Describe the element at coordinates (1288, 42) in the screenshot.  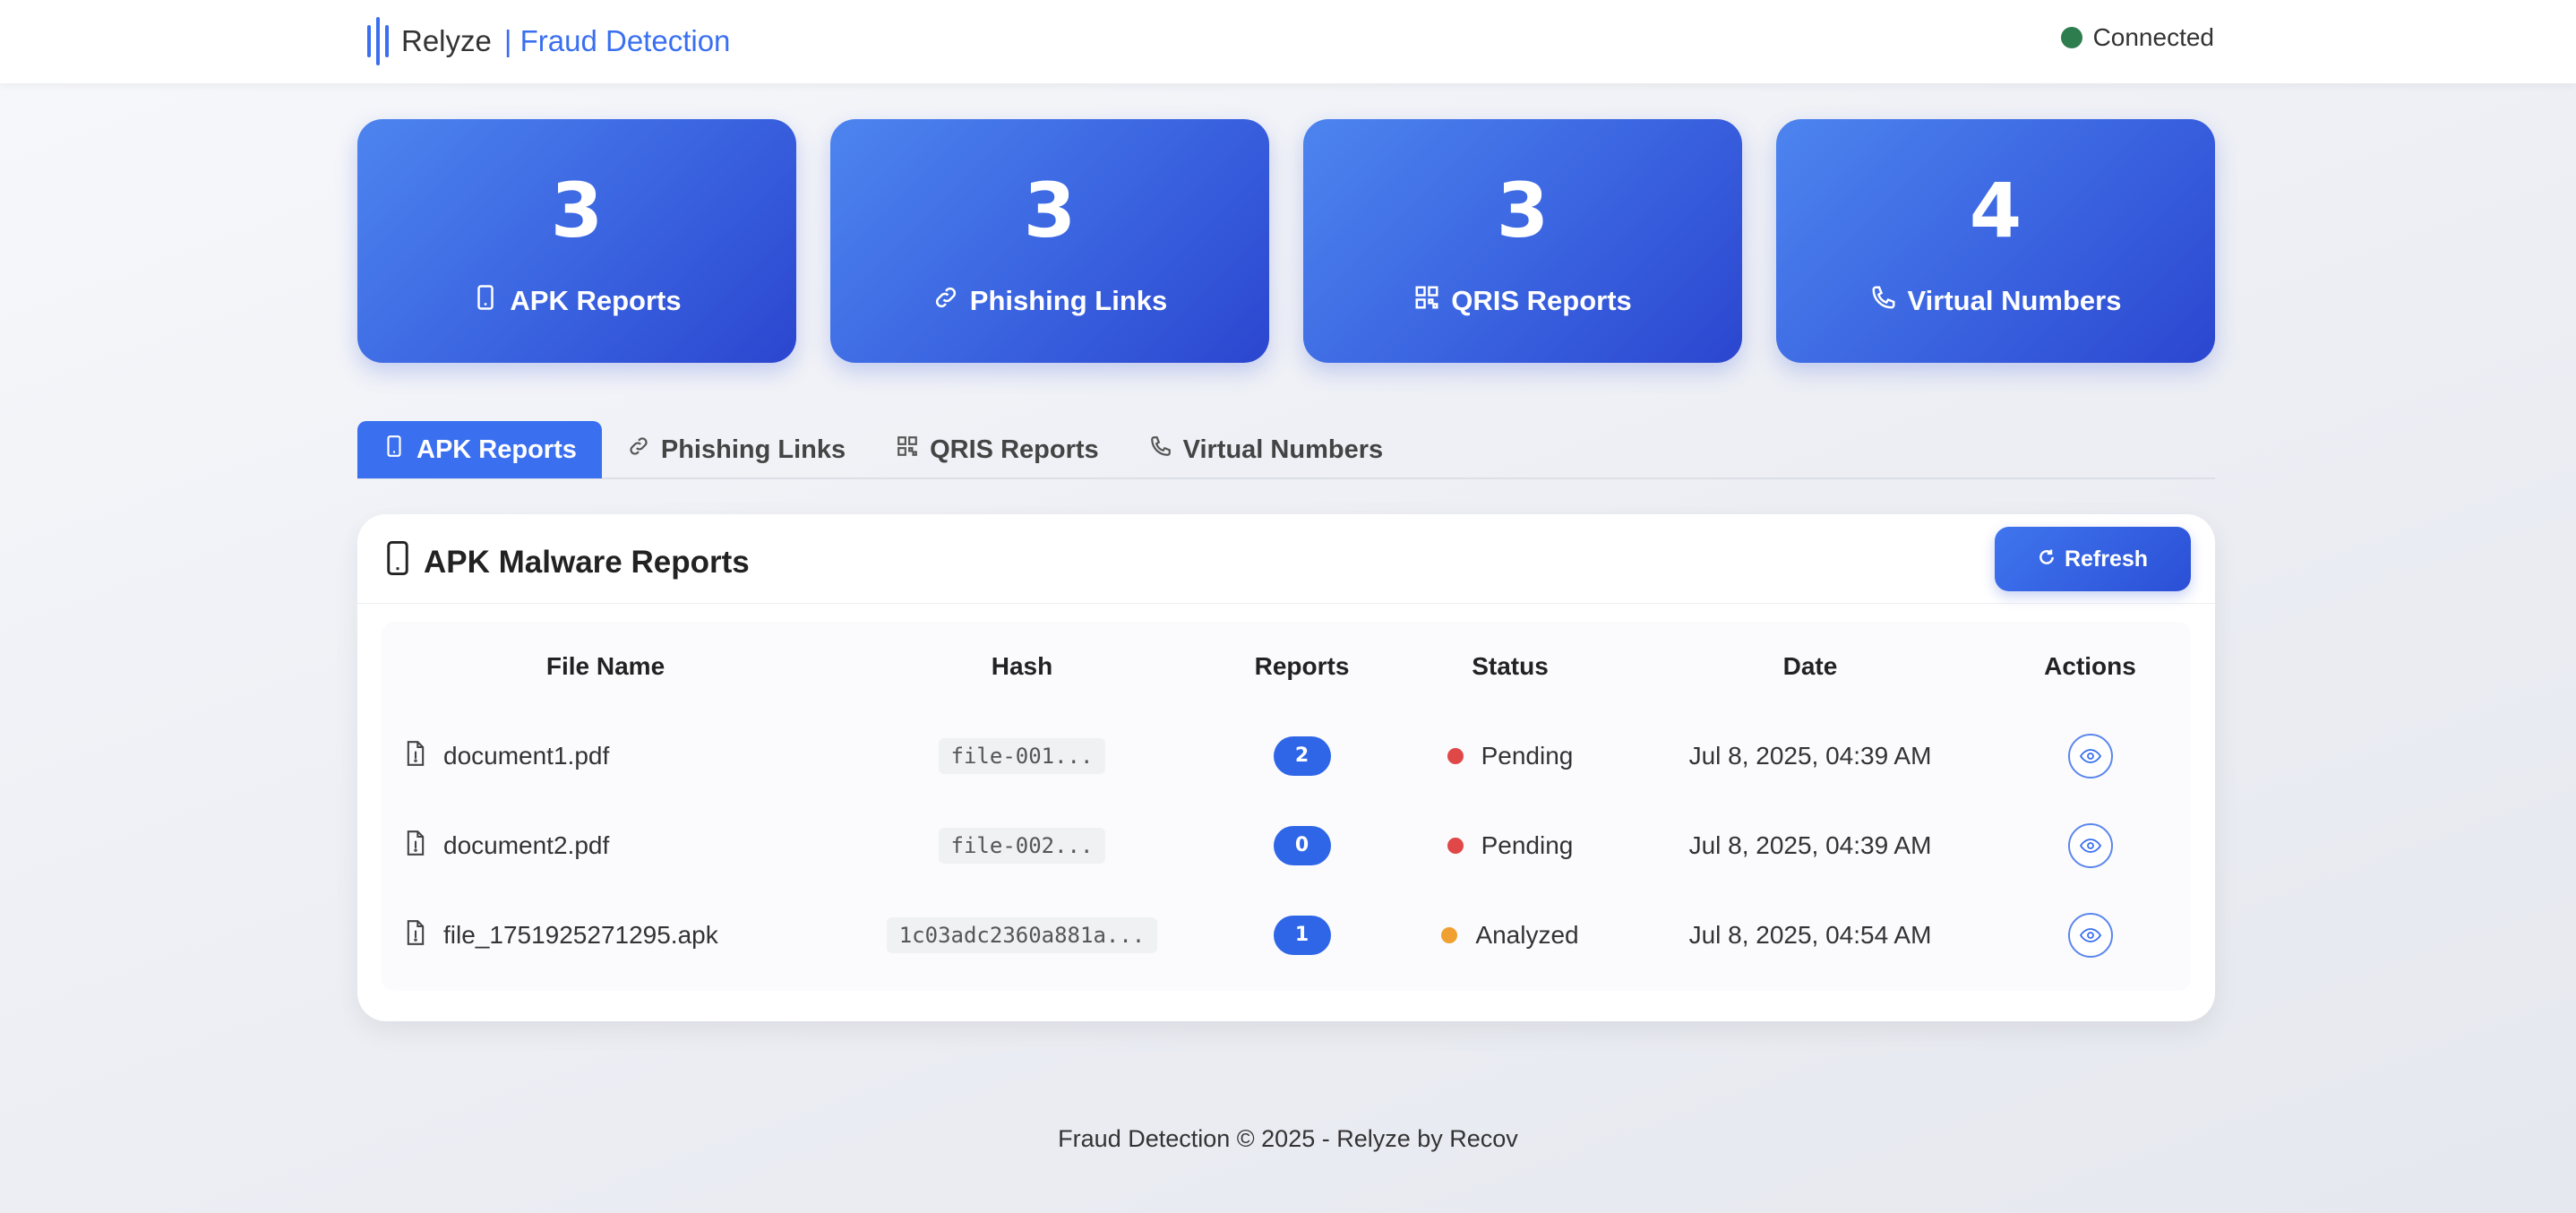
I see `top-navbar: Relyze | Fraud Detection Connected` at that location.